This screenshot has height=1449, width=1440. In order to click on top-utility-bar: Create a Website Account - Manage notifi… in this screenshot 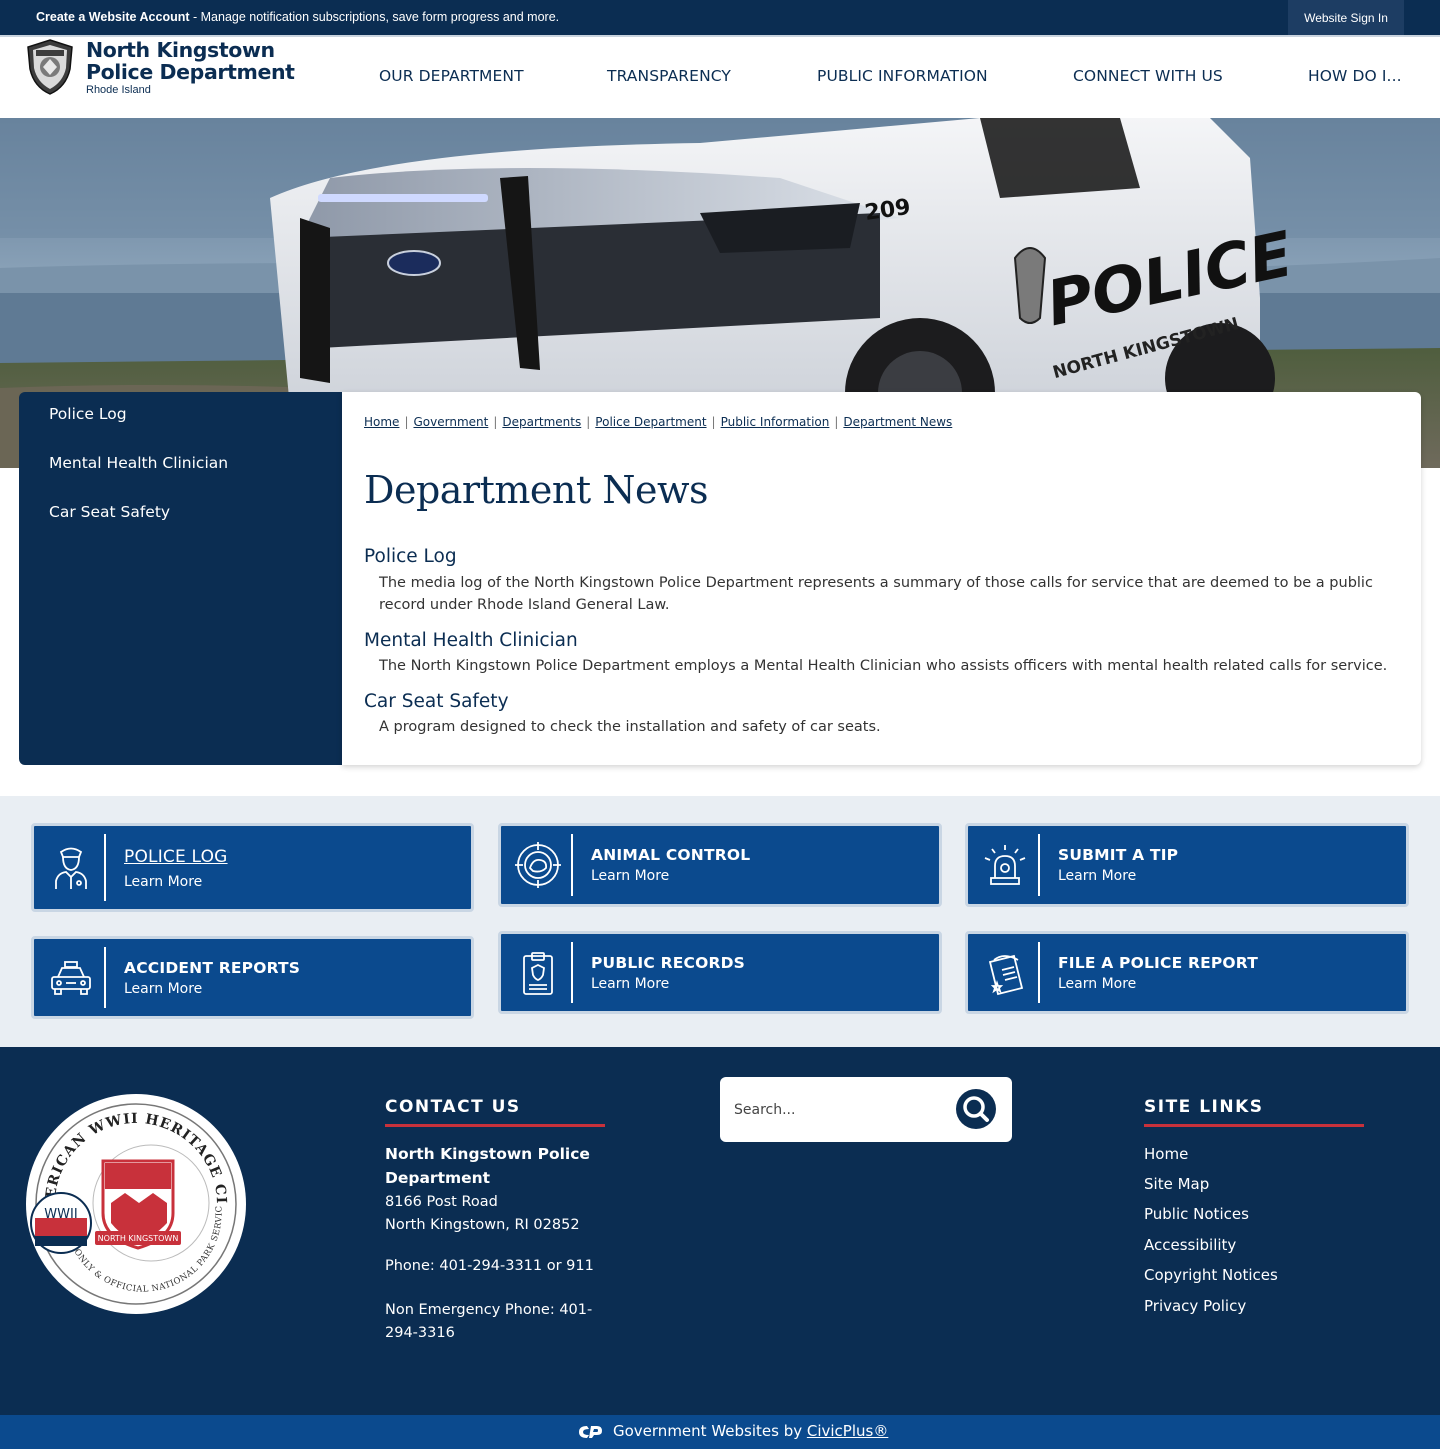, I will do `click(720, 17)`.